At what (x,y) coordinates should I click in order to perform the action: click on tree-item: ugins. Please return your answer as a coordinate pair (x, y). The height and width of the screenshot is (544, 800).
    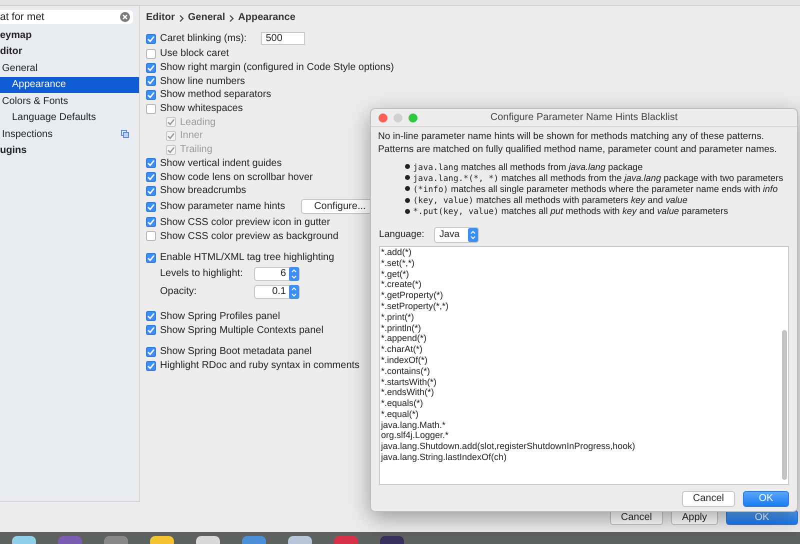
    Looking at the image, I should click on (69, 150).